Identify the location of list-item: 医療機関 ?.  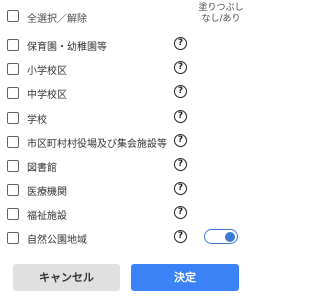
(129, 191).